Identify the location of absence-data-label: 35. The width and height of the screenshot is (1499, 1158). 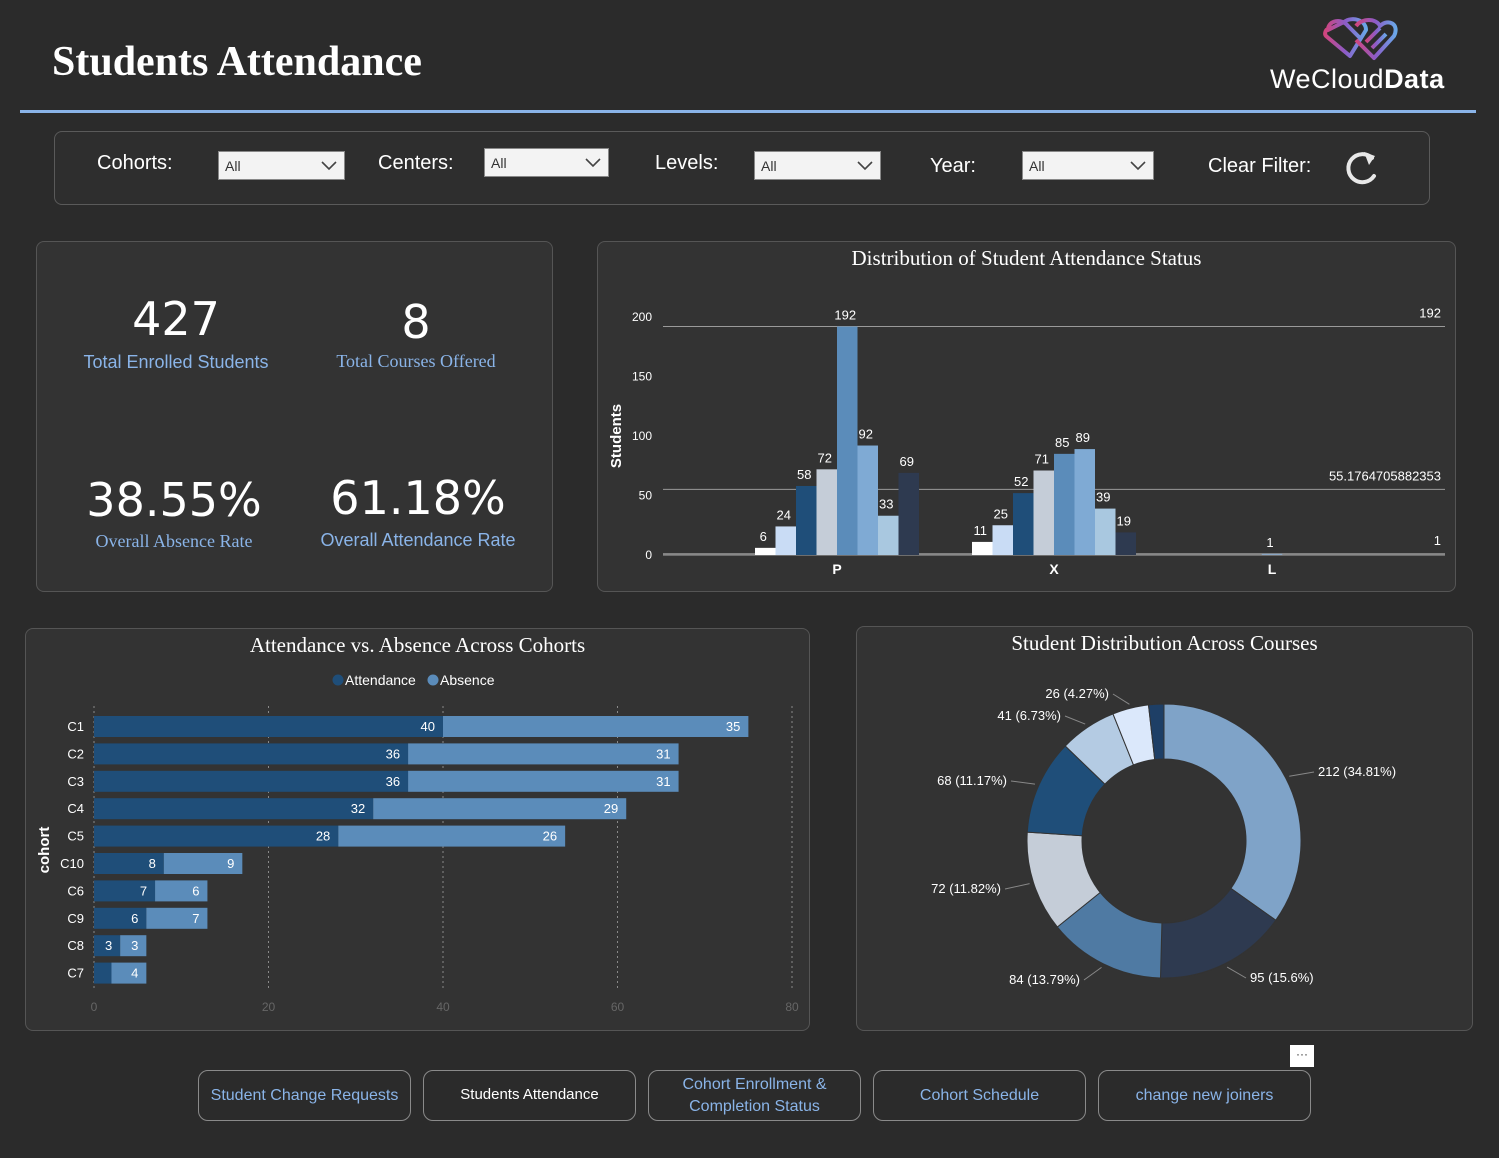
(733, 726).